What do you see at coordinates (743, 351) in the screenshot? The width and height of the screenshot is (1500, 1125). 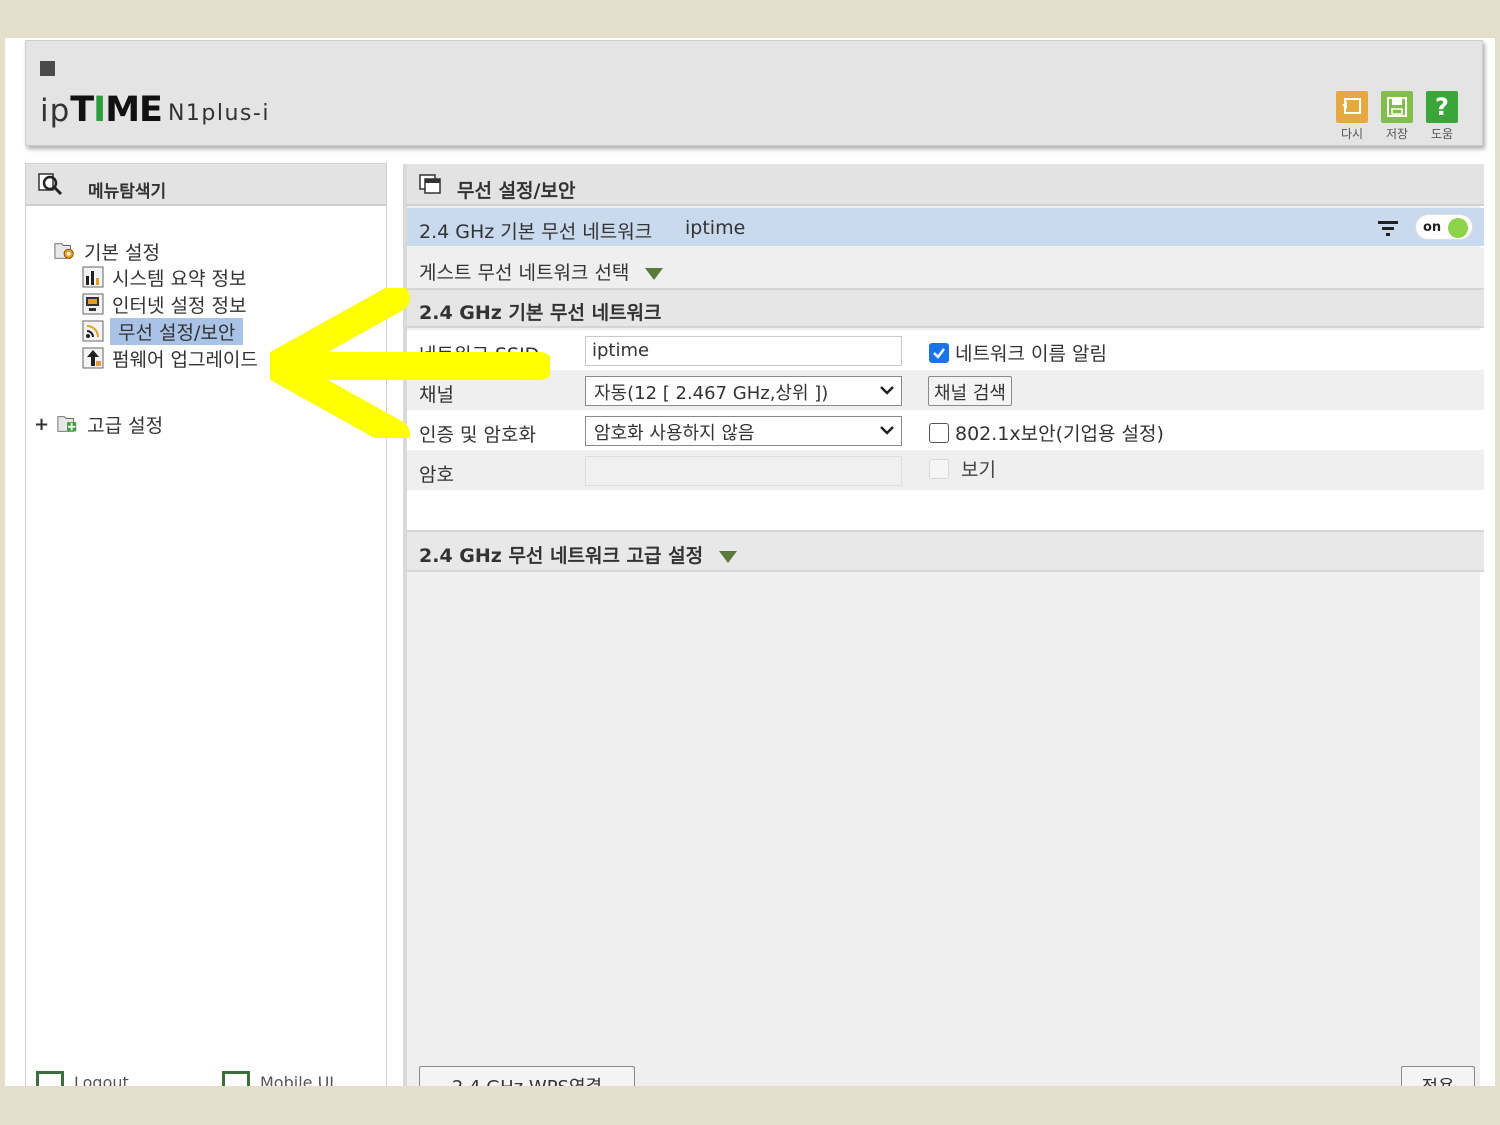 I see `ssid-input: iptime` at bounding box center [743, 351].